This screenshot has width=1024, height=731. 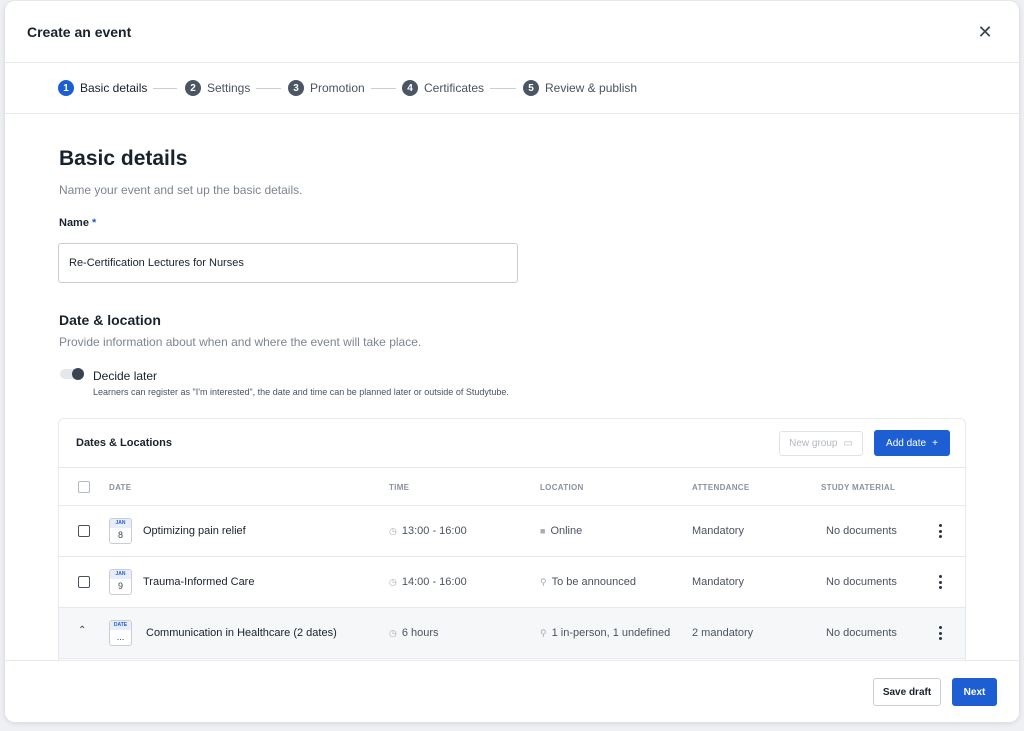 What do you see at coordinates (512, 691) in the screenshot?
I see `modal-footer: Save draft Next` at bounding box center [512, 691].